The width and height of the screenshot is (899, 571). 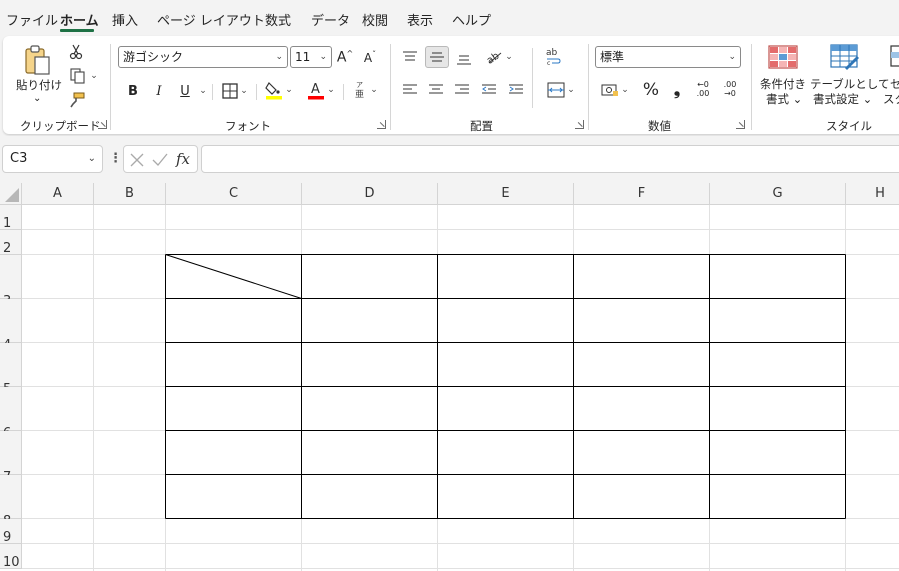 I want to click on phonetic-guide-button: ア 亜 ⌄, so click(x=365, y=90).